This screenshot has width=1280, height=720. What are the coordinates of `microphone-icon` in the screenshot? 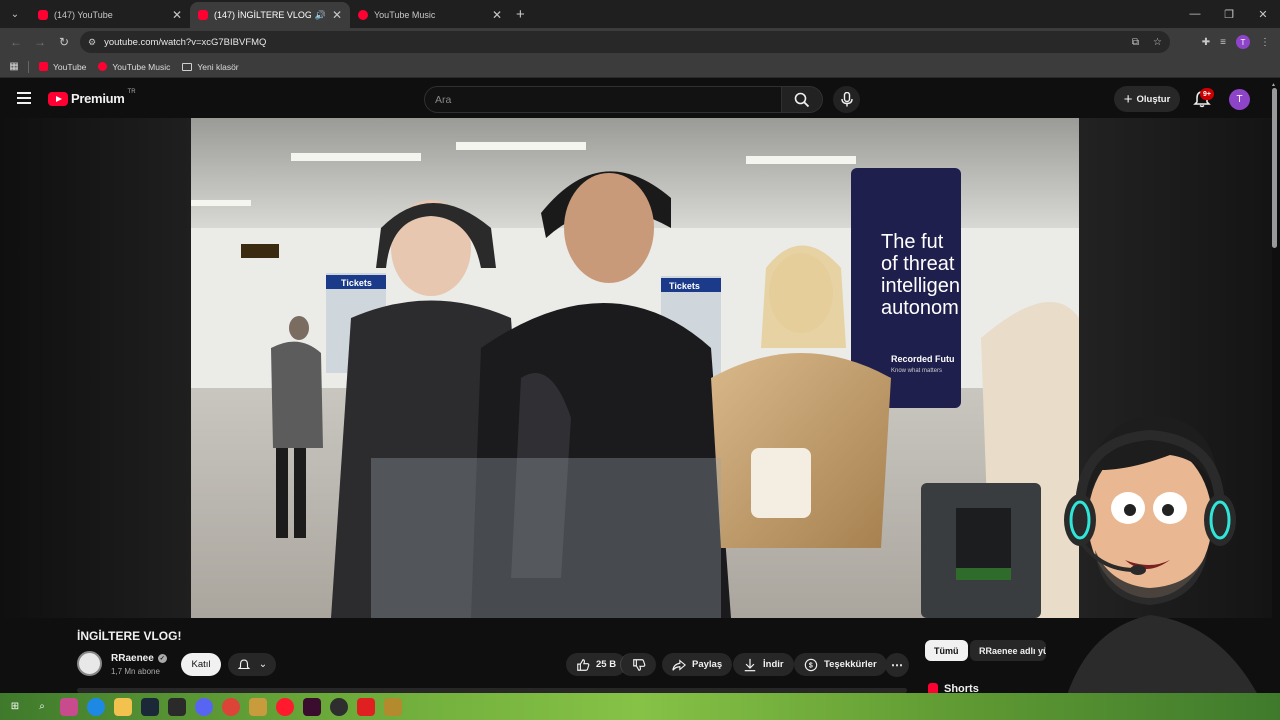 It's located at (846, 99).